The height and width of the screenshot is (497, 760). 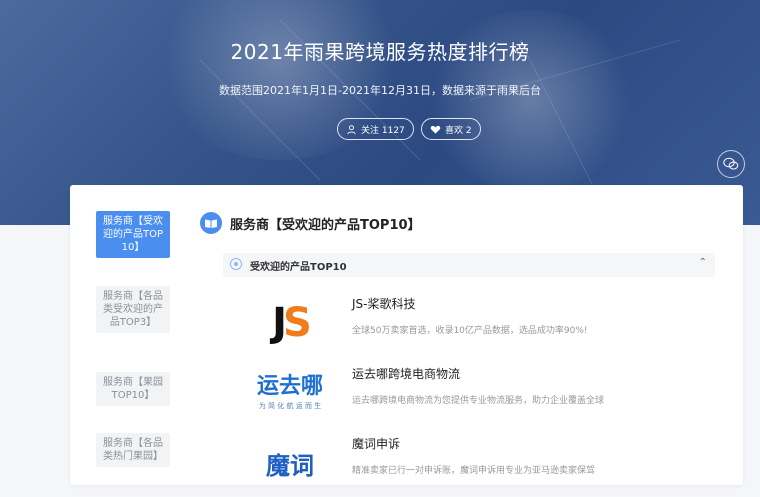 I want to click on book-icon, so click(x=211, y=223).